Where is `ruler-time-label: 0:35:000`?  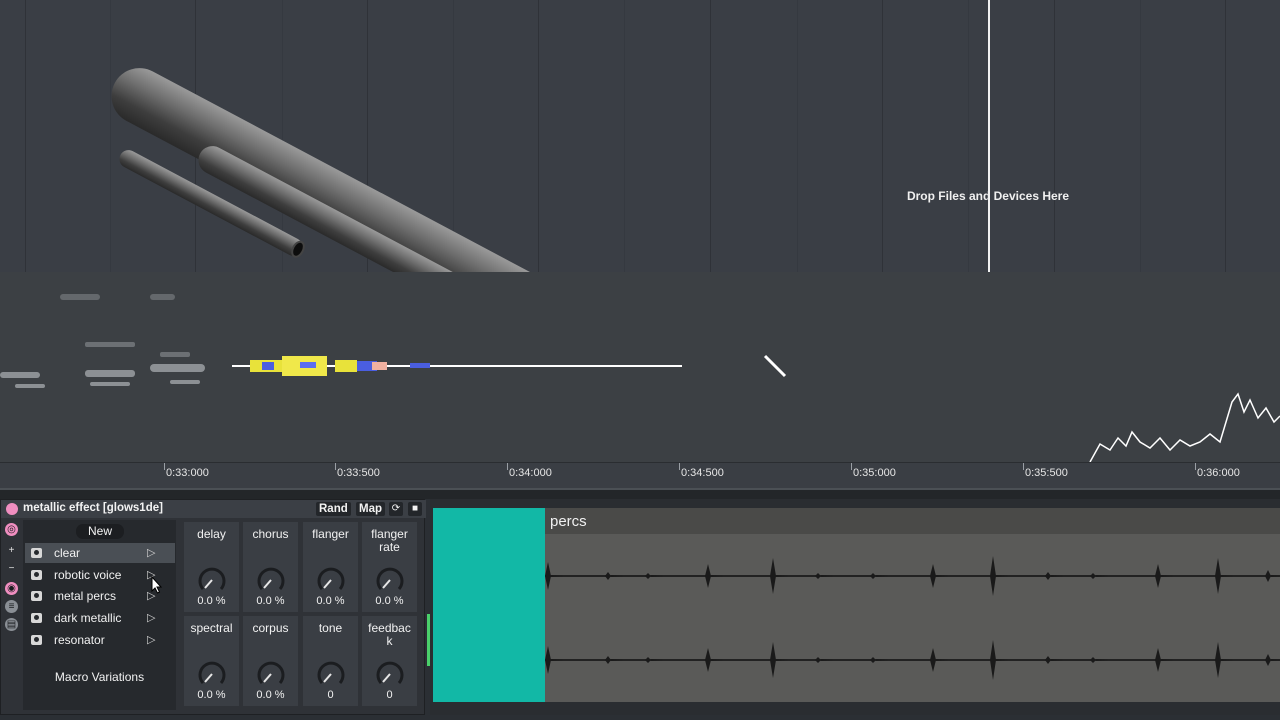
ruler-time-label: 0:35:000 is located at coordinates (874, 473).